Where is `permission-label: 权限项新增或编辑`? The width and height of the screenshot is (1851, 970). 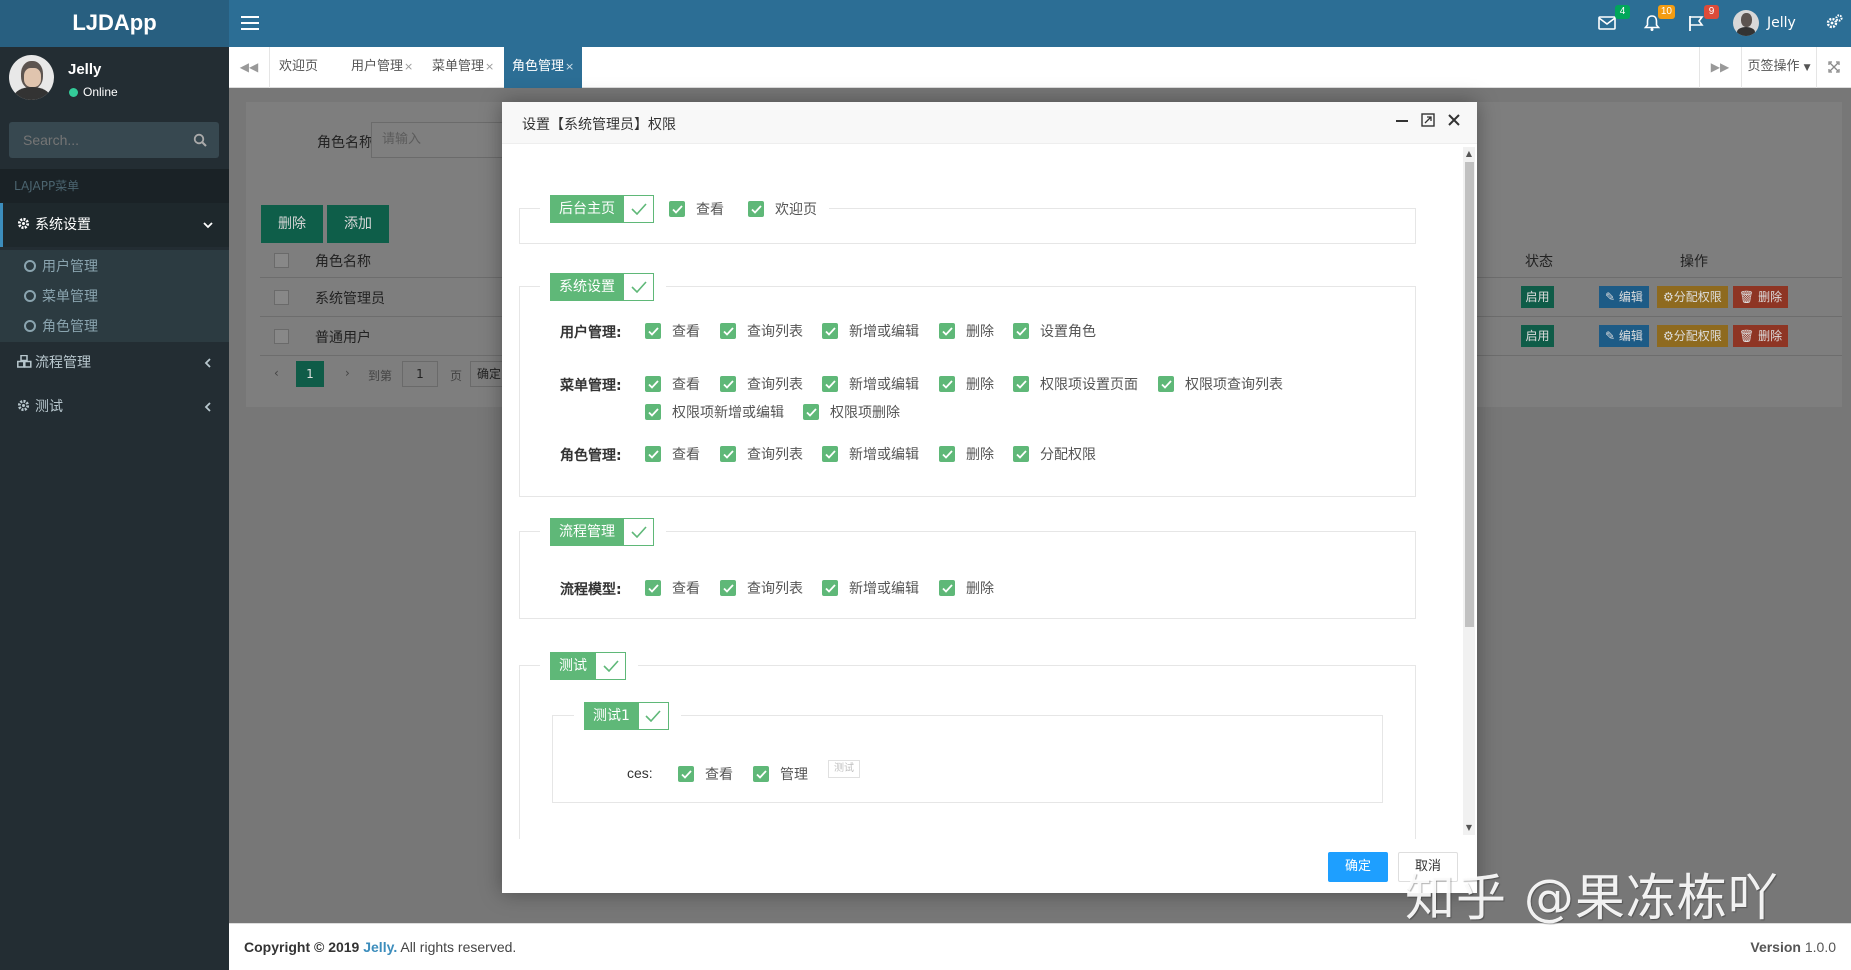
permission-label: 权限项新增或编辑 is located at coordinates (728, 413).